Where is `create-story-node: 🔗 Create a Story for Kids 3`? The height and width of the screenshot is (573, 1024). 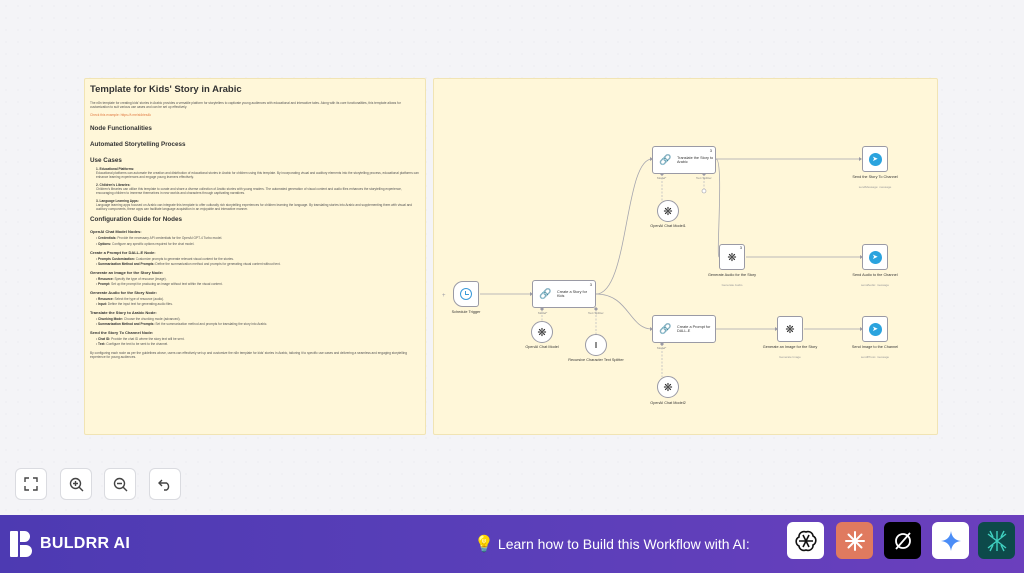
create-story-node: 🔗 Create a Story for Kids 3 is located at coordinates (564, 294).